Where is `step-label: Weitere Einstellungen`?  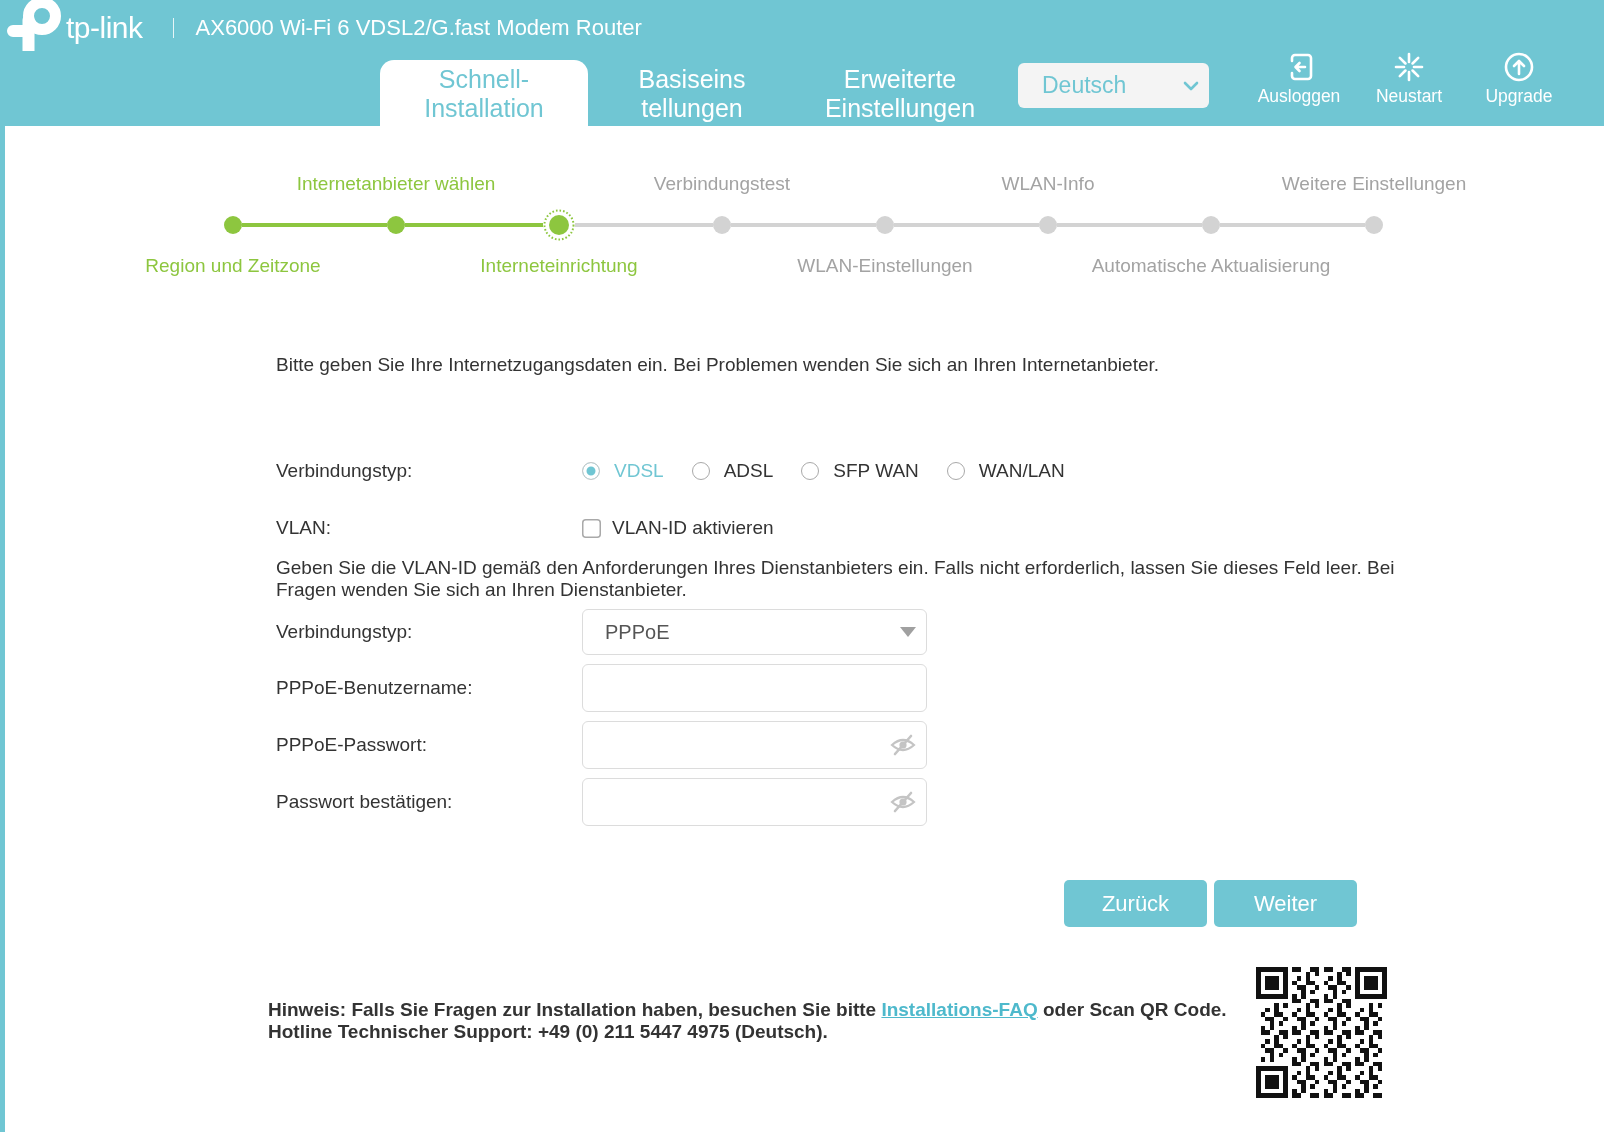
step-label: Weitere Einstellungen is located at coordinates (1374, 184).